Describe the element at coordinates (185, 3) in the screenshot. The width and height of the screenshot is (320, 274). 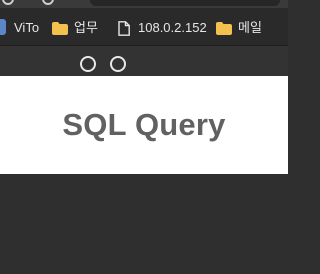
I see `address-bar` at that location.